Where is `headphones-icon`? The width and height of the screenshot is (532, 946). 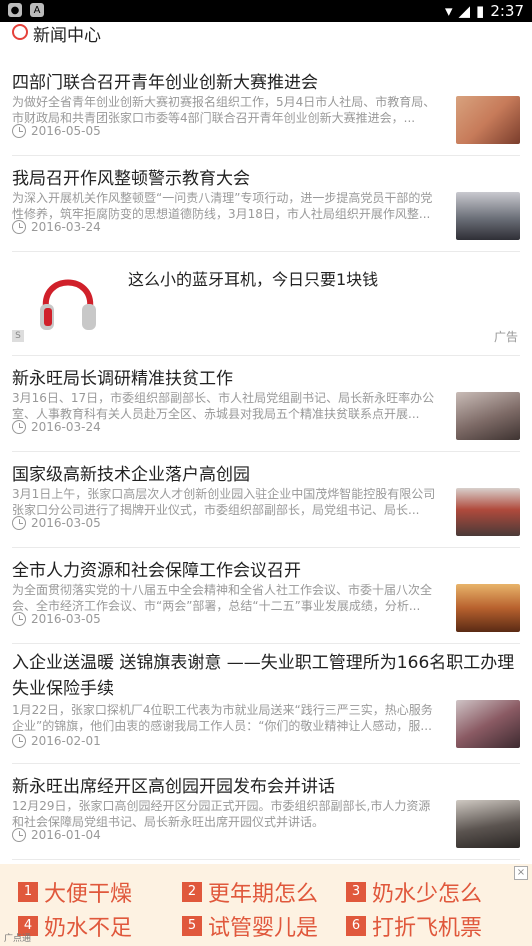 headphones-icon is located at coordinates (68, 304).